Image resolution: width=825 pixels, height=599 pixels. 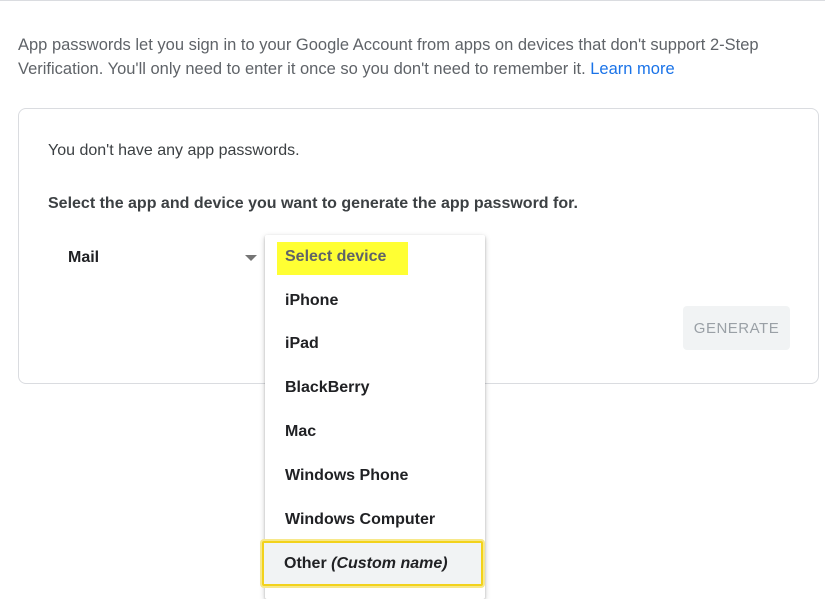 What do you see at coordinates (347, 475) in the screenshot?
I see `menu-item-label: Windows Phone` at bounding box center [347, 475].